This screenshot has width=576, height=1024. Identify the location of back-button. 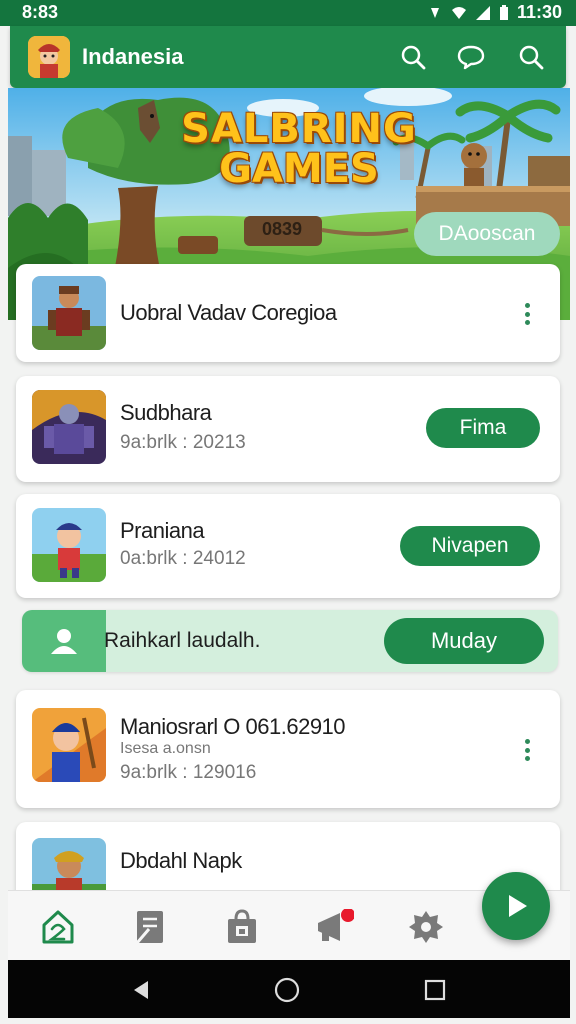
(141, 990).